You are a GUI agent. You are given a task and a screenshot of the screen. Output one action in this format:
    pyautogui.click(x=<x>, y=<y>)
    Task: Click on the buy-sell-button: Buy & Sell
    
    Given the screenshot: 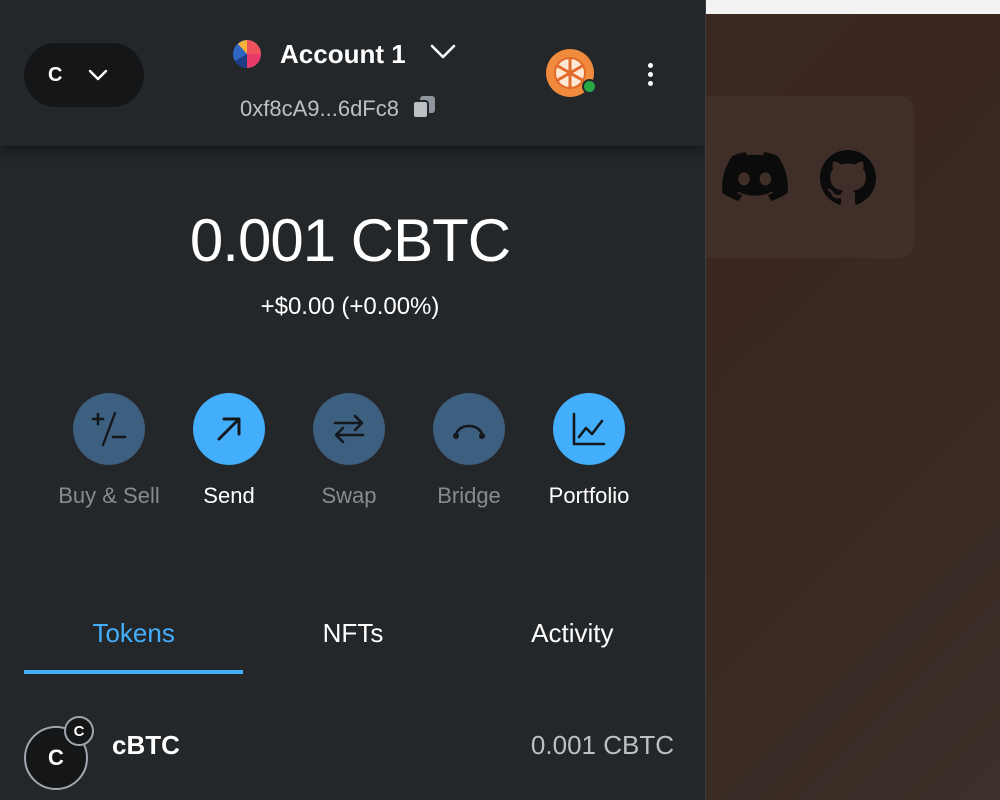 What is the action you would take?
    pyautogui.click(x=109, y=451)
    